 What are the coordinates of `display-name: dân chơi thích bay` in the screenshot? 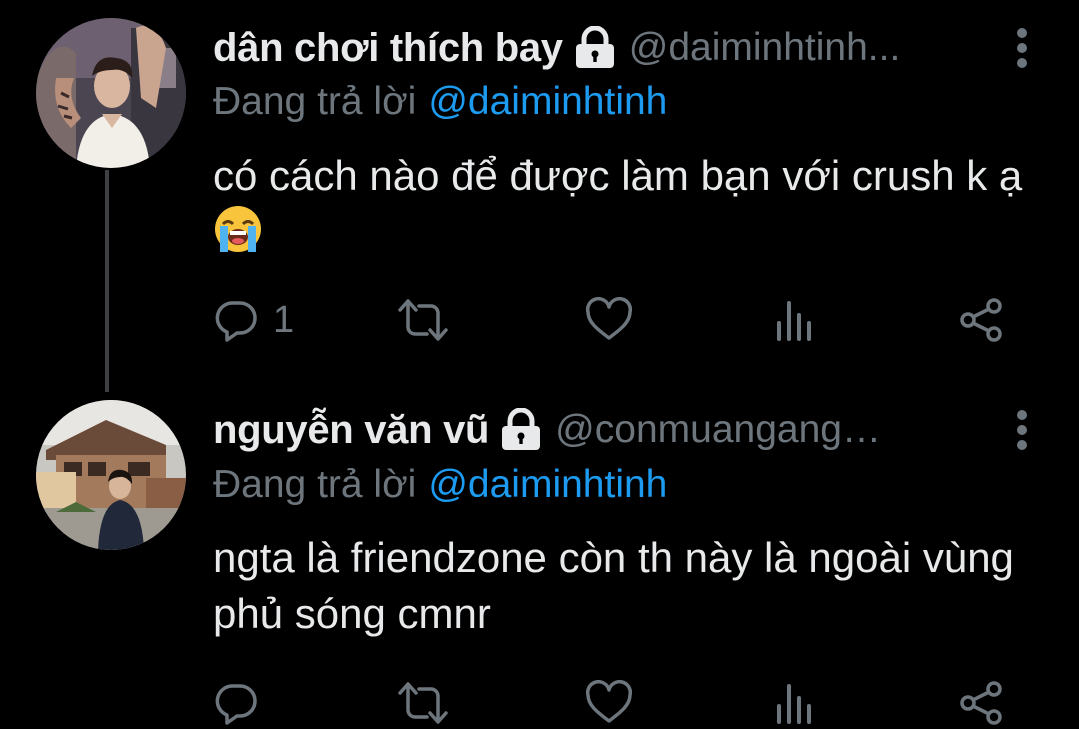 It's located at (388, 48).